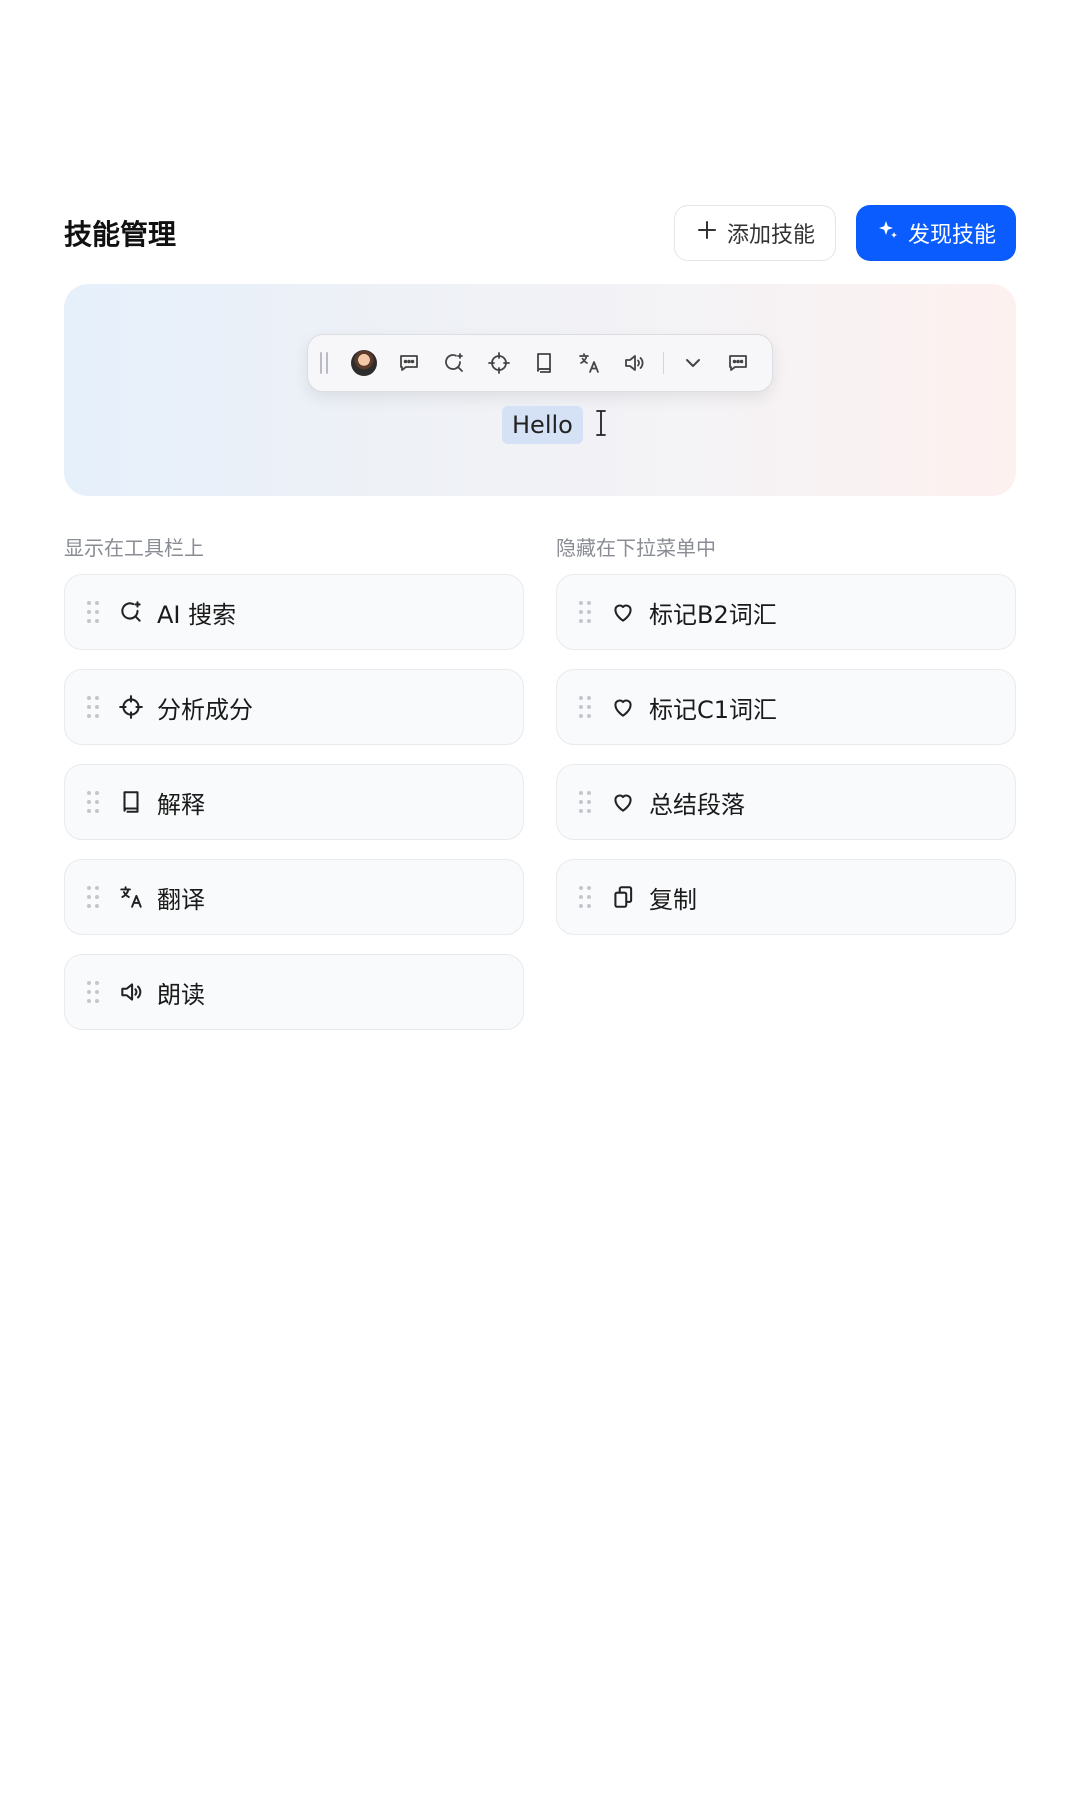 The width and height of the screenshot is (1080, 1800). What do you see at coordinates (888, 233) in the screenshot?
I see `sparkle-icon` at bounding box center [888, 233].